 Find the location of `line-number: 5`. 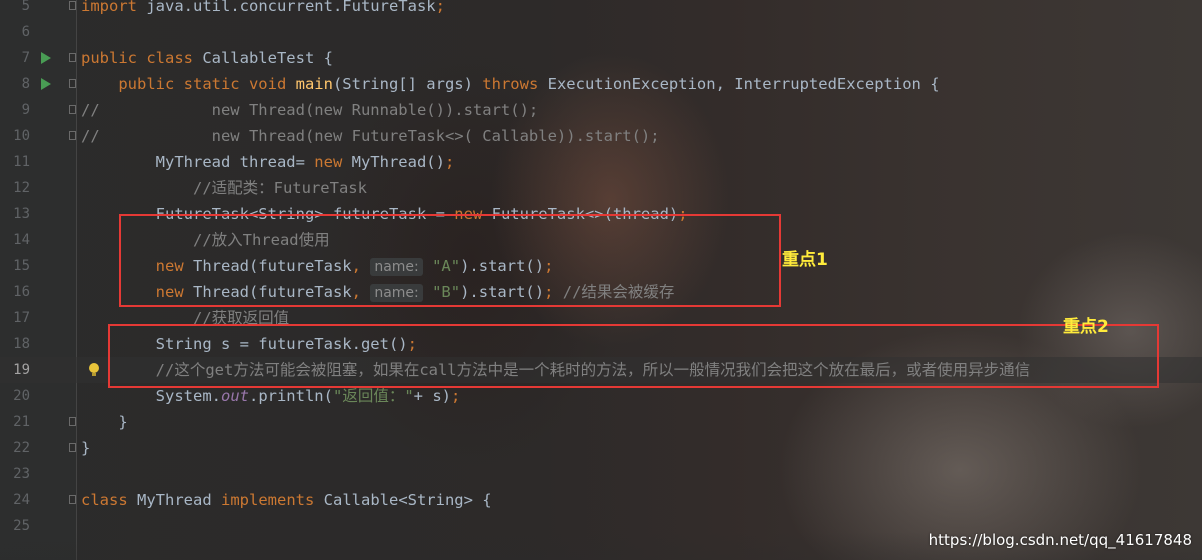

line-number: 5 is located at coordinates (25, 7).